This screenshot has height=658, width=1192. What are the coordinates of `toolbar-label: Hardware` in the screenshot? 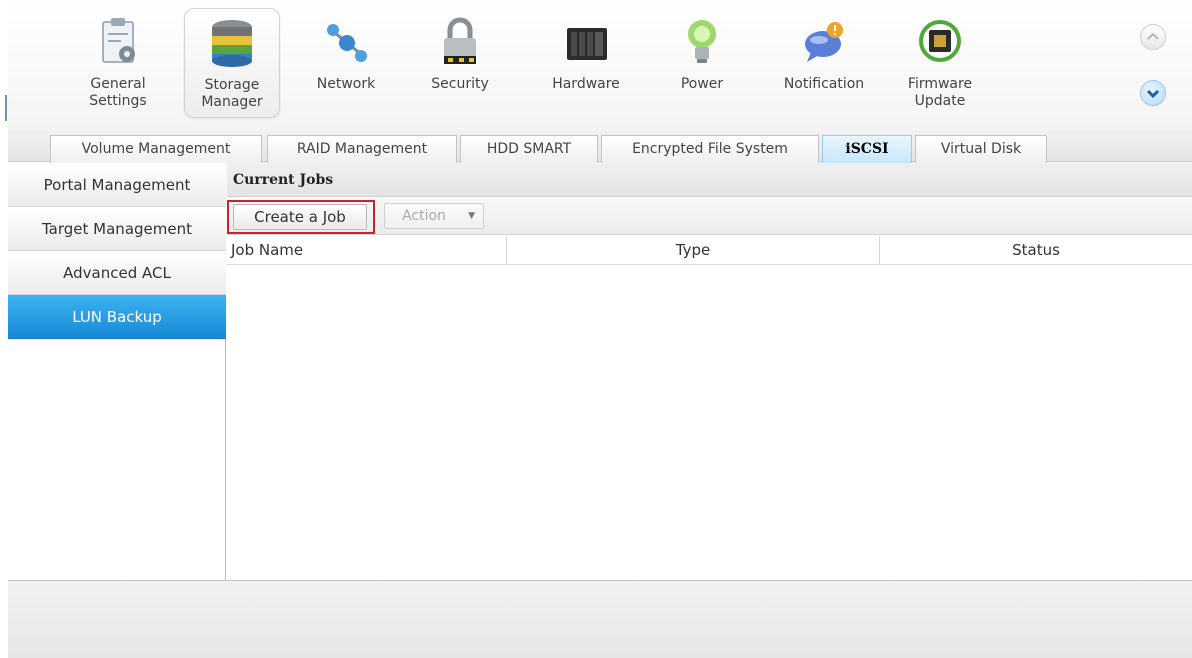 It's located at (586, 84).